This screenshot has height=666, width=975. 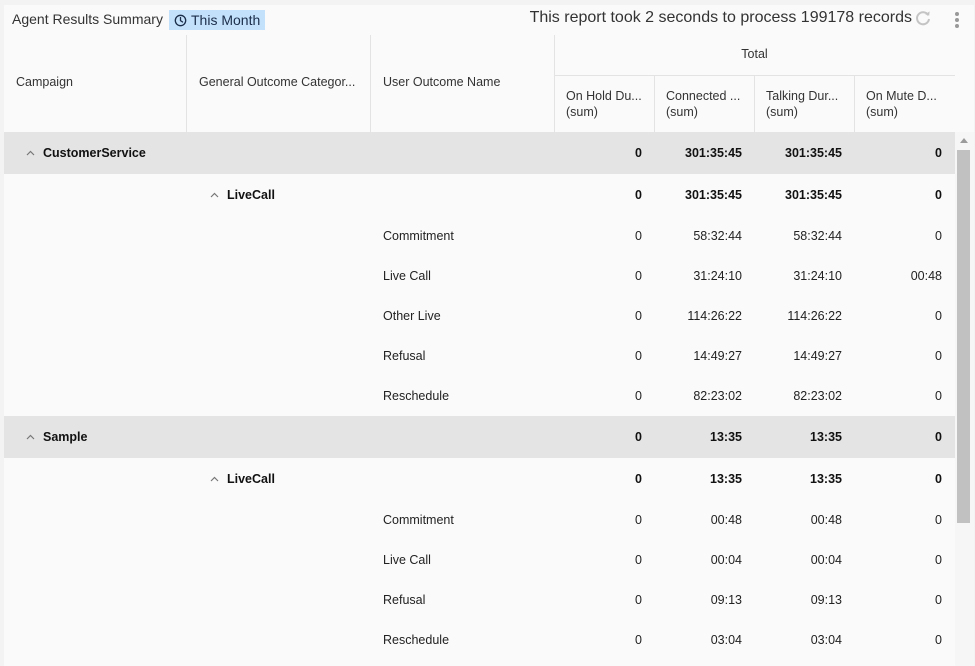 What do you see at coordinates (817, 276) in the screenshot?
I see `talking-cell: 31:24:10` at bounding box center [817, 276].